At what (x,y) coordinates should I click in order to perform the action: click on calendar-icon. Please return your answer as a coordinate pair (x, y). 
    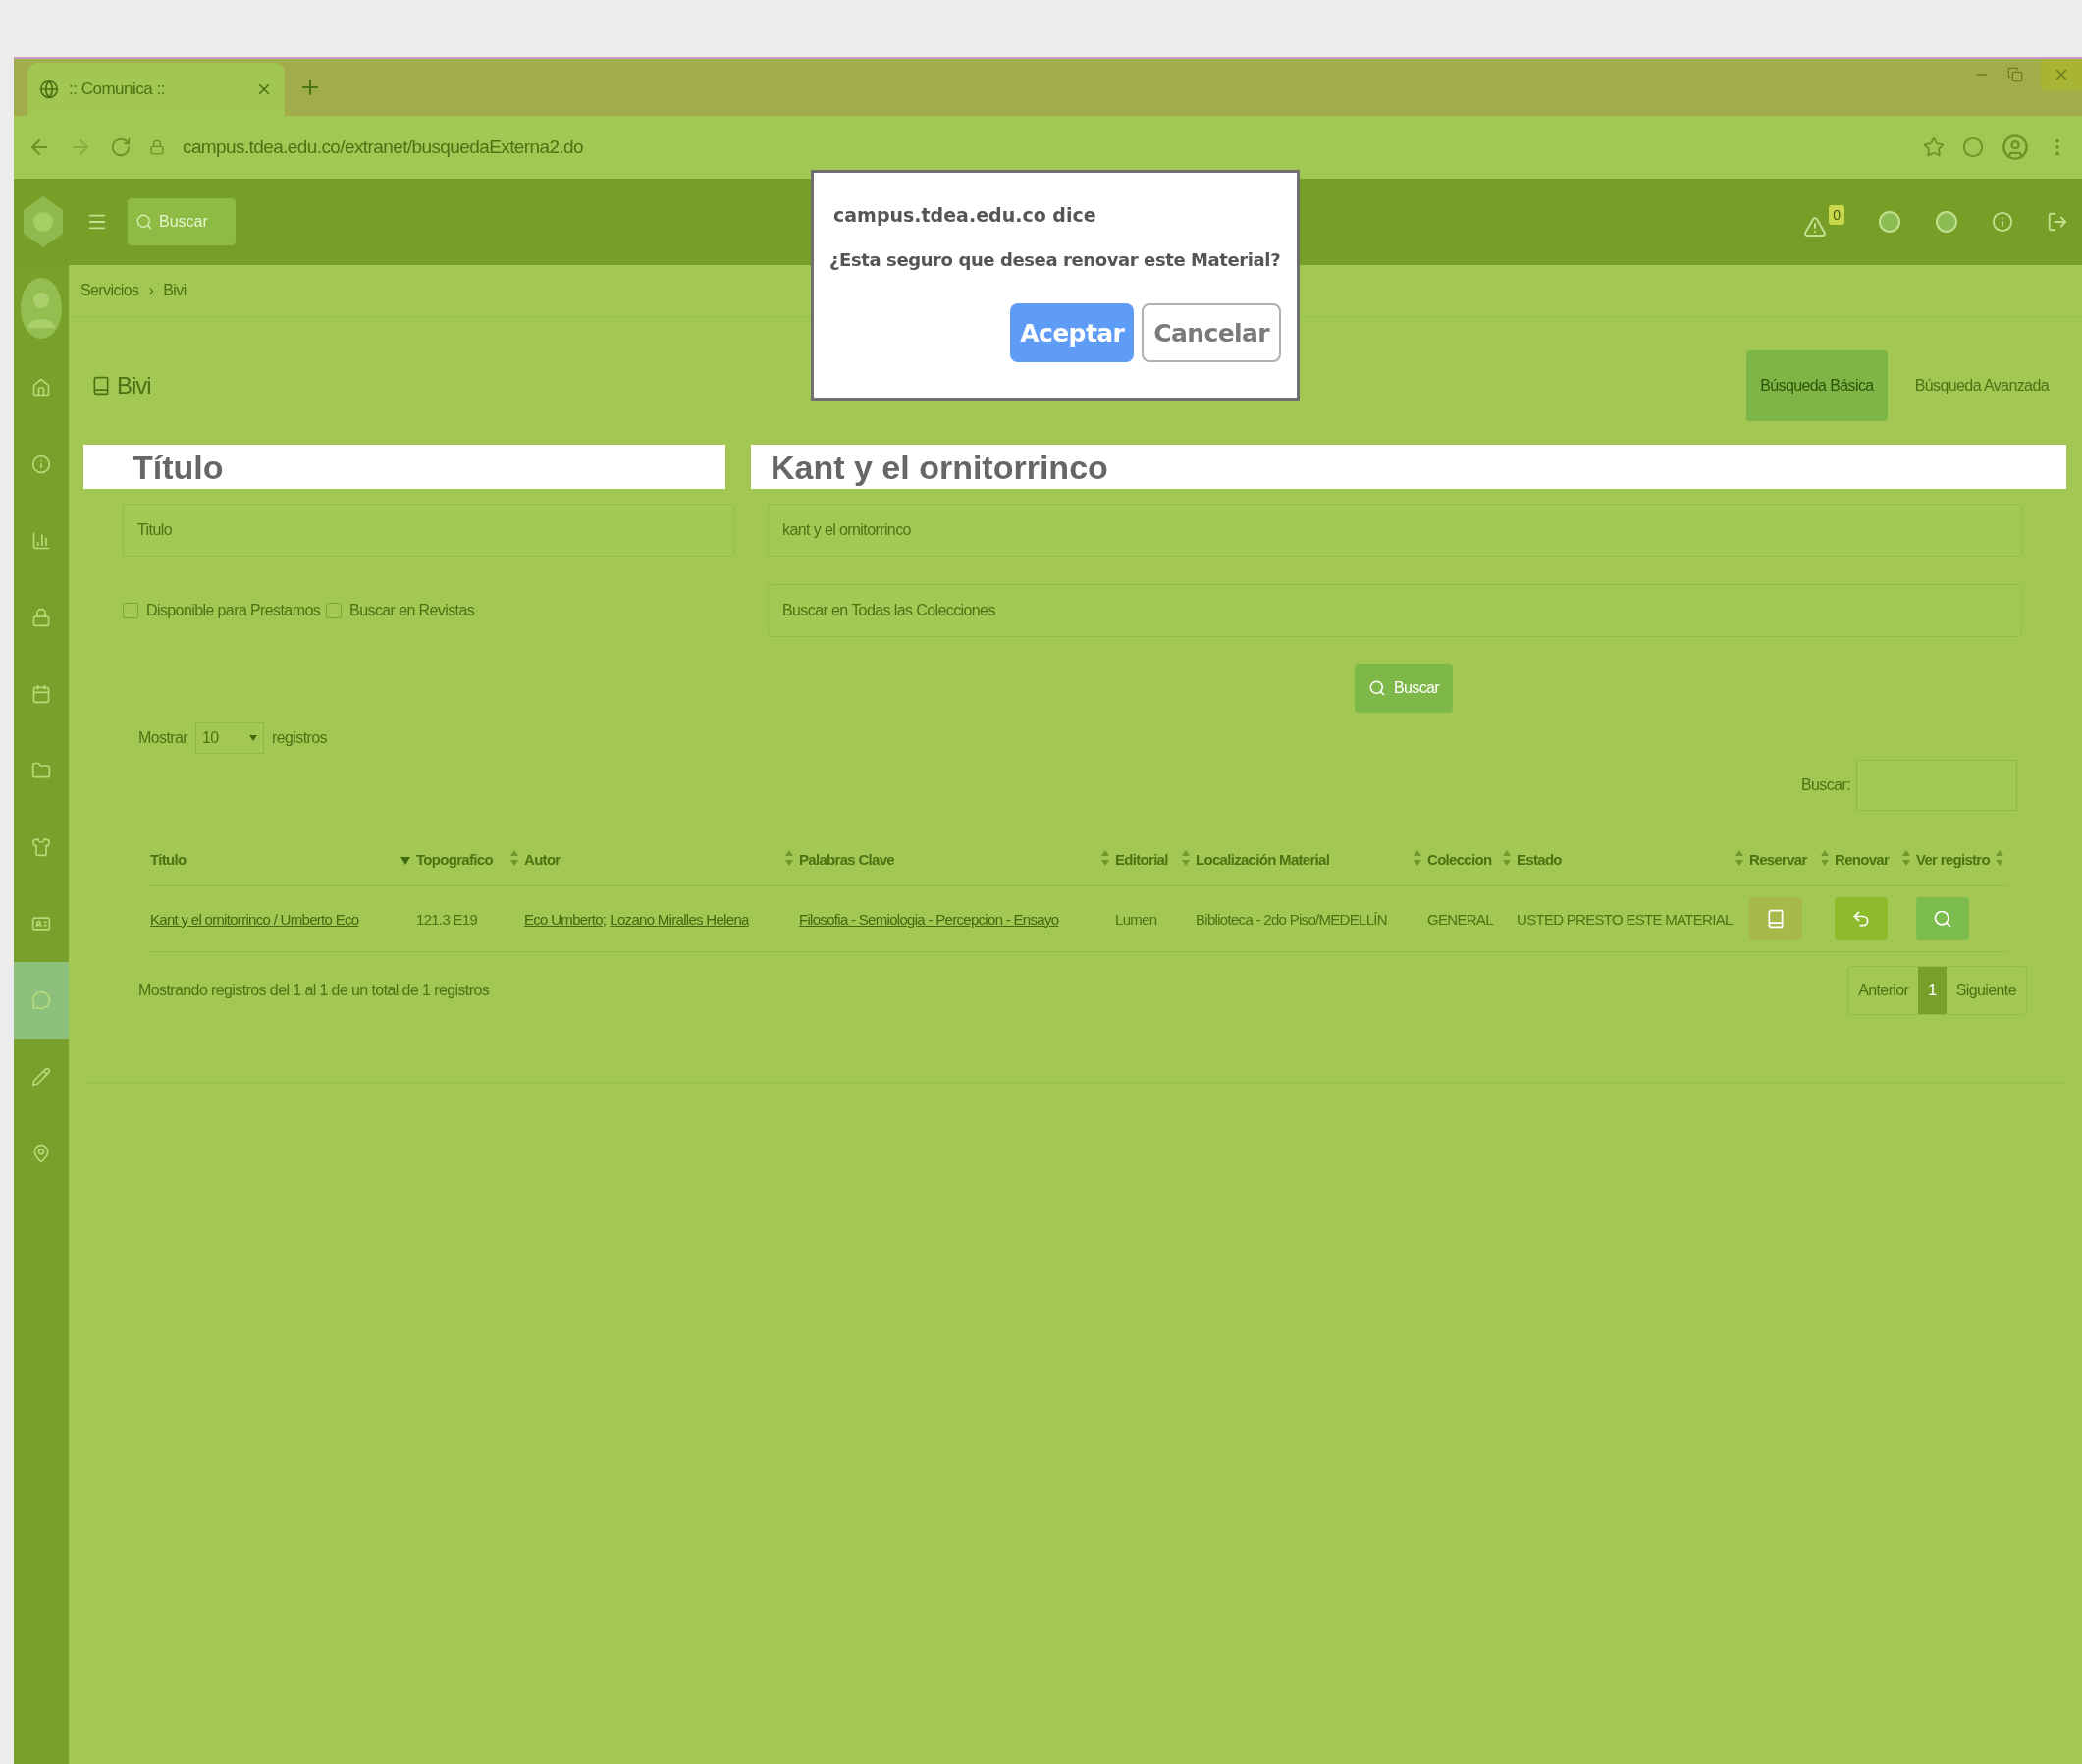
    Looking at the image, I should click on (41, 694).